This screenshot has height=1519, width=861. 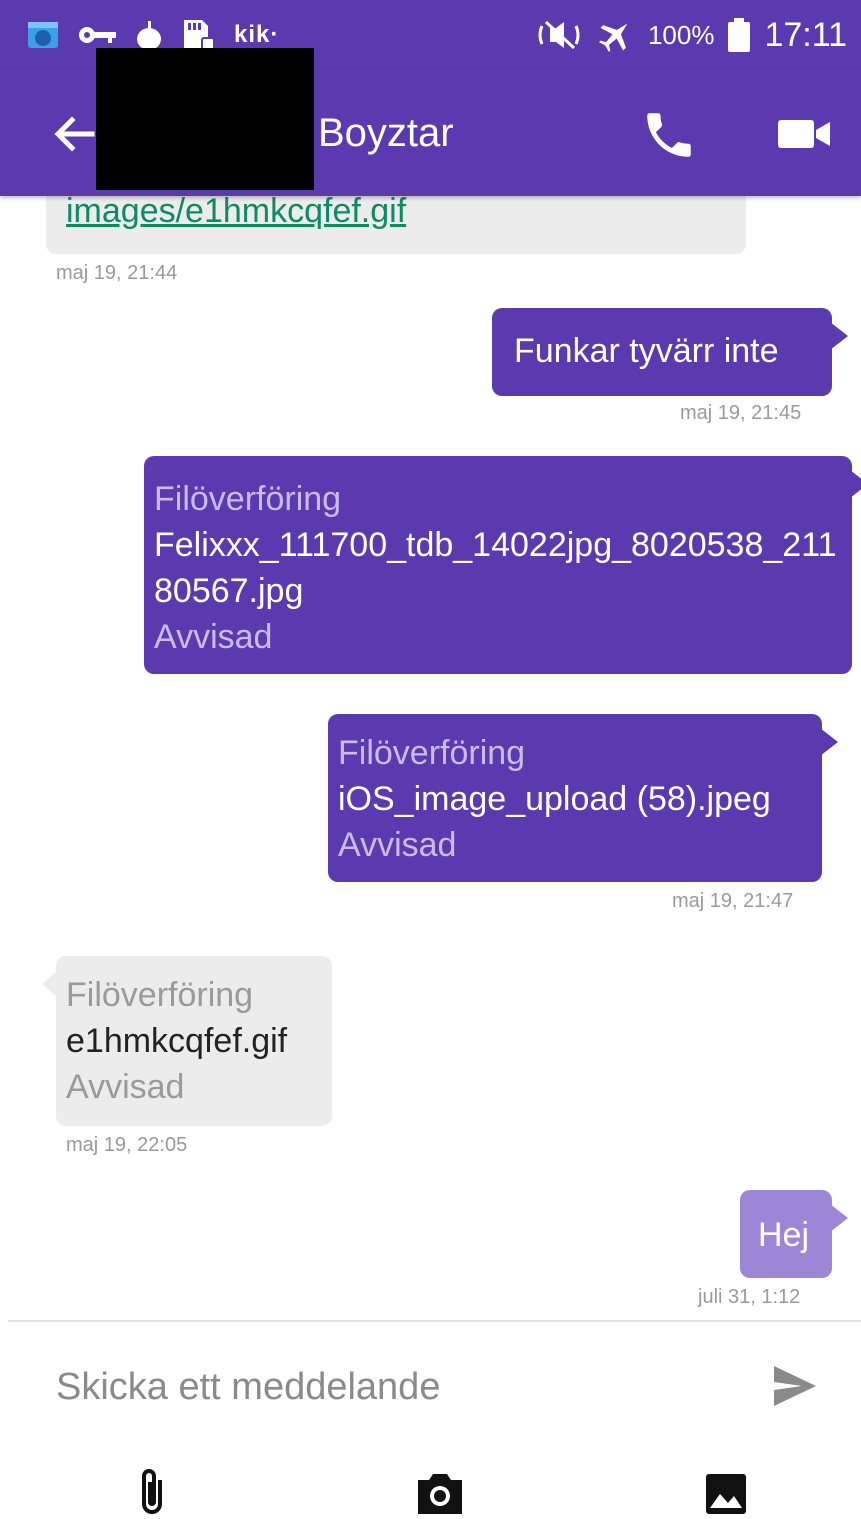 What do you see at coordinates (733, 901) in the screenshot?
I see `message-timestamp: maj 19, 21:47` at bounding box center [733, 901].